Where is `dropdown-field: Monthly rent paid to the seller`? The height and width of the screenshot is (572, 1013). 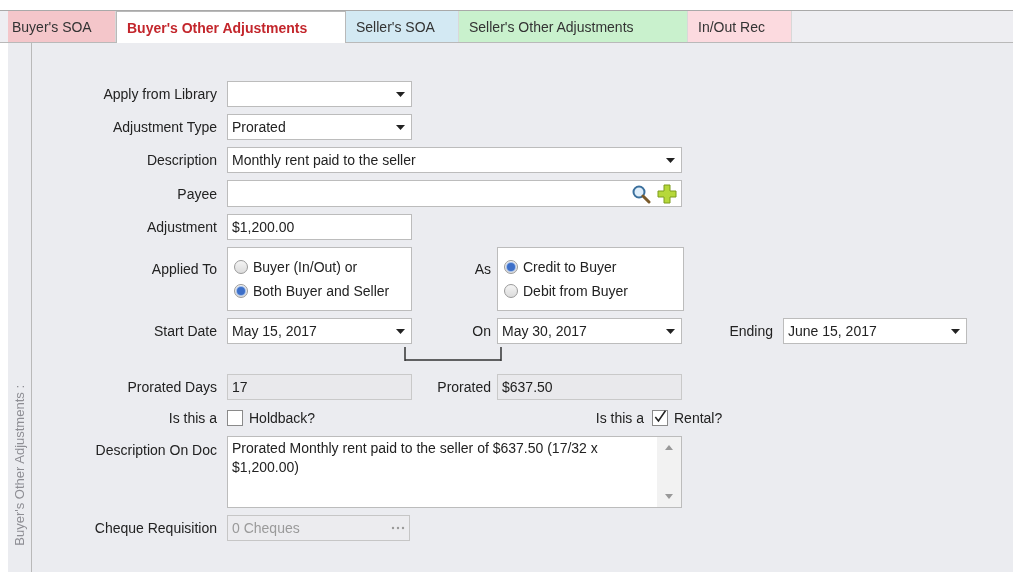
dropdown-field: Monthly rent paid to the seller is located at coordinates (454, 160).